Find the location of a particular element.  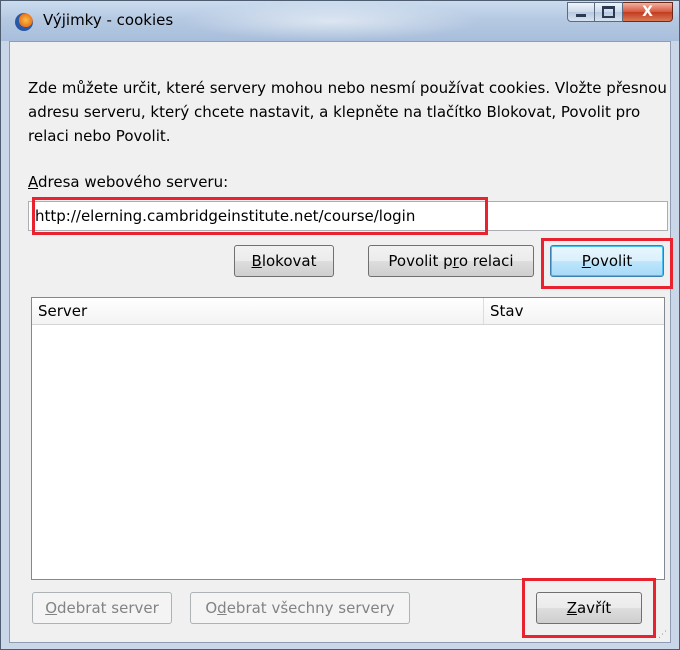

allow-session-button: Povolit pro relaci is located at coordinates (451, 261).